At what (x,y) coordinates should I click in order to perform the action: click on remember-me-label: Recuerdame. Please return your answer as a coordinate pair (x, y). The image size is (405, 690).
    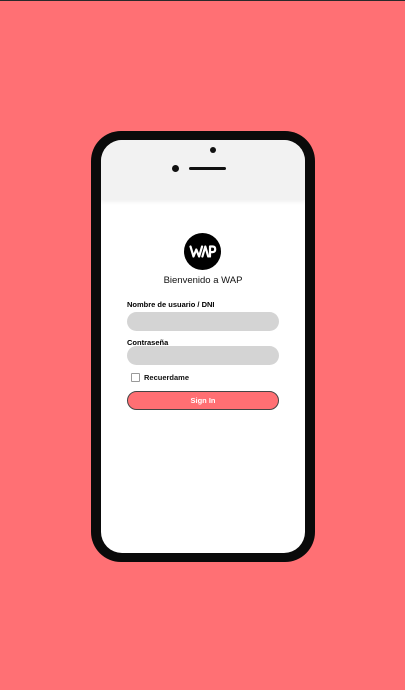
    Looking at the image, I should click on (167, 377).